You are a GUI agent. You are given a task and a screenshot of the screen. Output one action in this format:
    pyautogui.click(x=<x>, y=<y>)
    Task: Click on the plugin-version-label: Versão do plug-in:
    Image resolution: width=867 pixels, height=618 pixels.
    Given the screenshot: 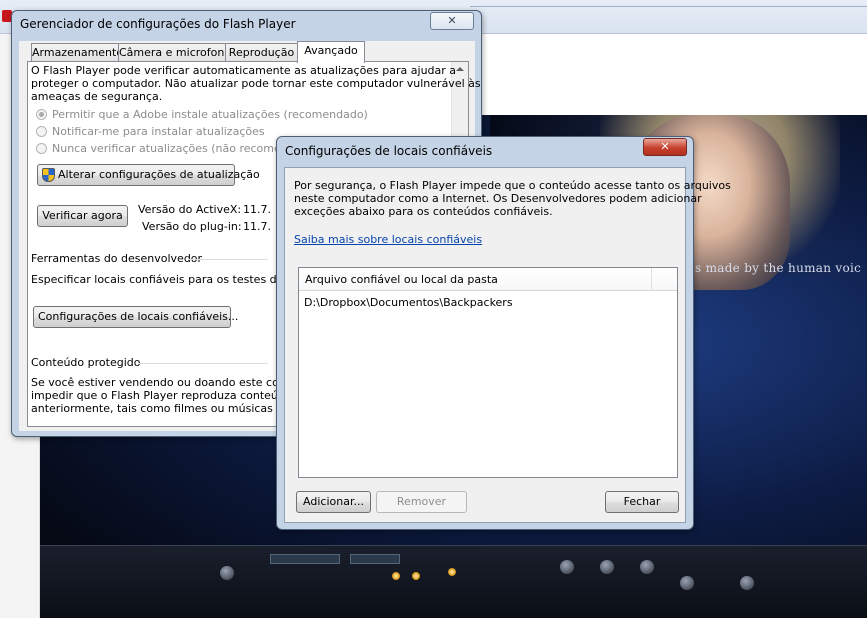 What is the action you would take?
    pyautogui.click(x=192, y=226)
    